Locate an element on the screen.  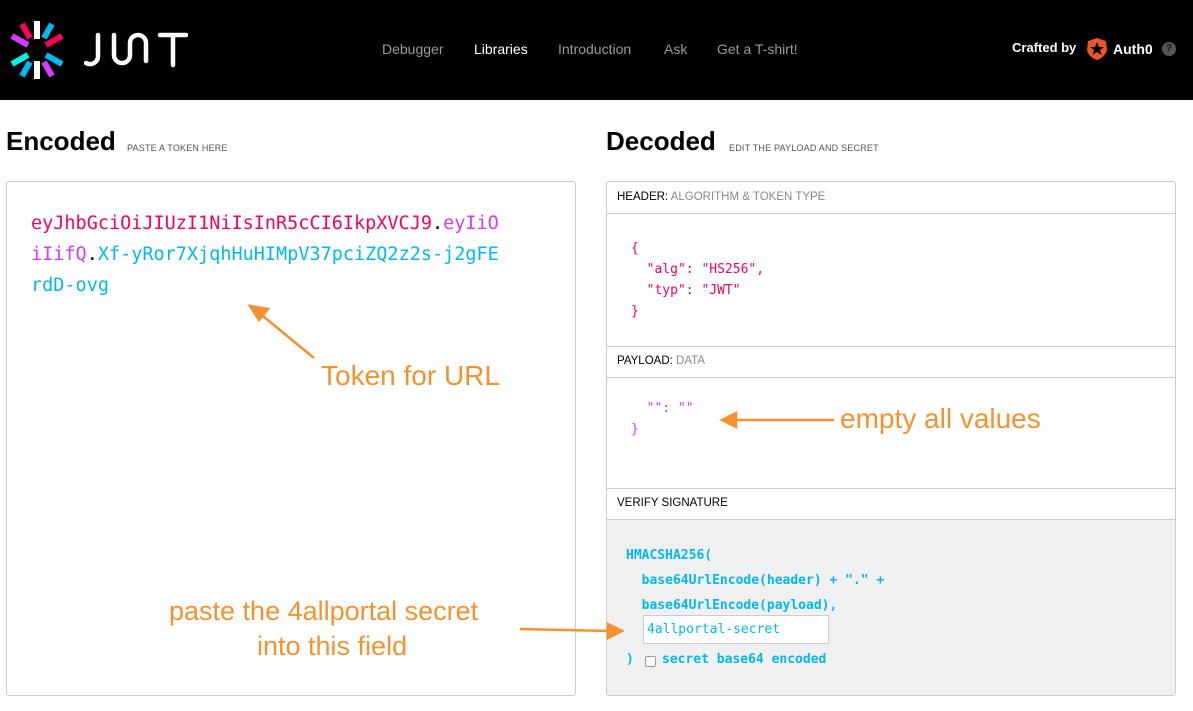
jwt-wordmark is located at coordinates (136, 50).